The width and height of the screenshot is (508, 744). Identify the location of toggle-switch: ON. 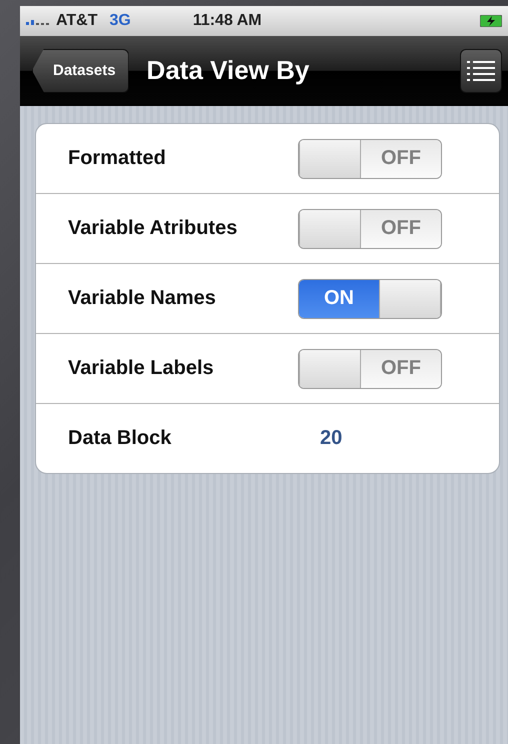
(370, 298).